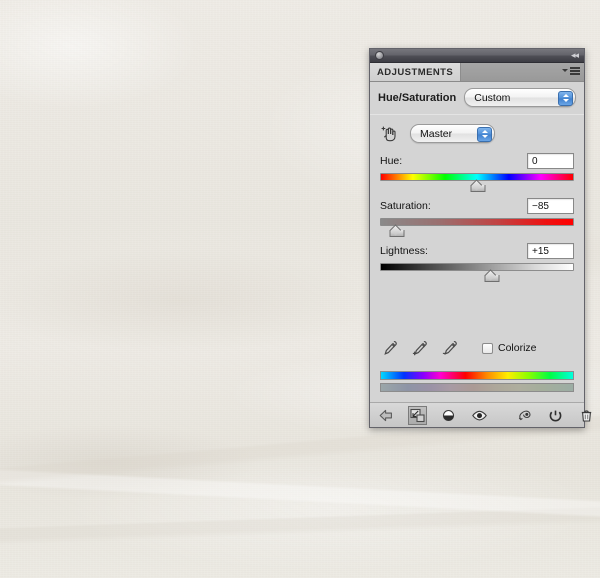 This screenshot has height=578, width=600. What do you see at coordinates (417, 97) in the screenshot?
I see `adjustment-title: Hue/Saturation` at bounding box center [417, 97].